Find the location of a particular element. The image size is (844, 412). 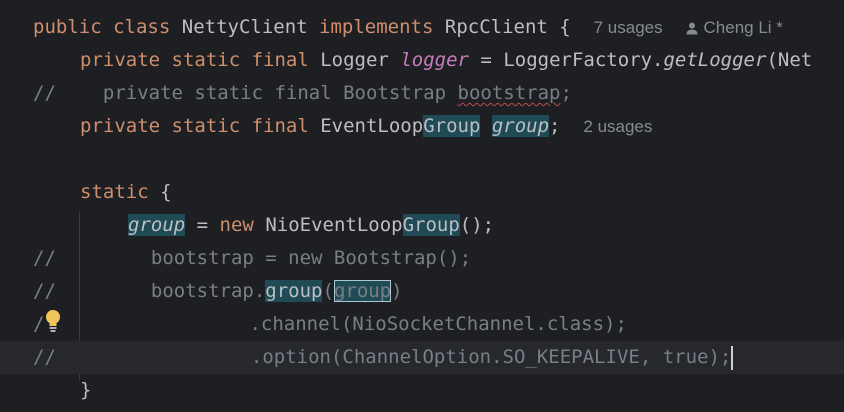

type-logger: Logger is located at coordinates (354, 60).